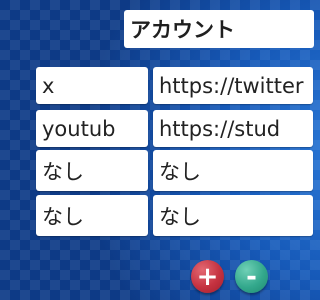  Describe the element at coordinates (233, 85) in the screenshot. I see `account-url-cell: https://twitter` at that location.